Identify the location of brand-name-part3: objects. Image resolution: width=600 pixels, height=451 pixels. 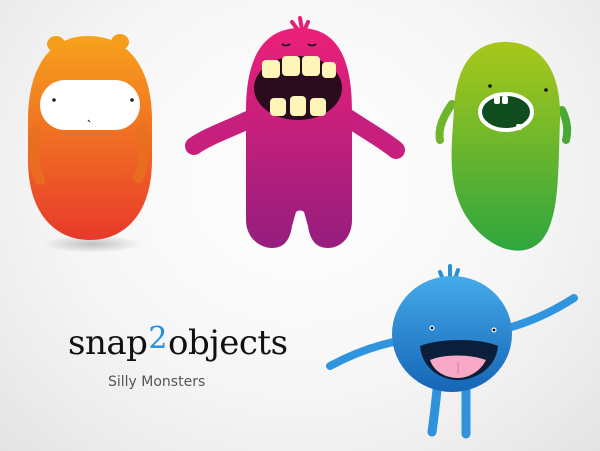
(227, 343).